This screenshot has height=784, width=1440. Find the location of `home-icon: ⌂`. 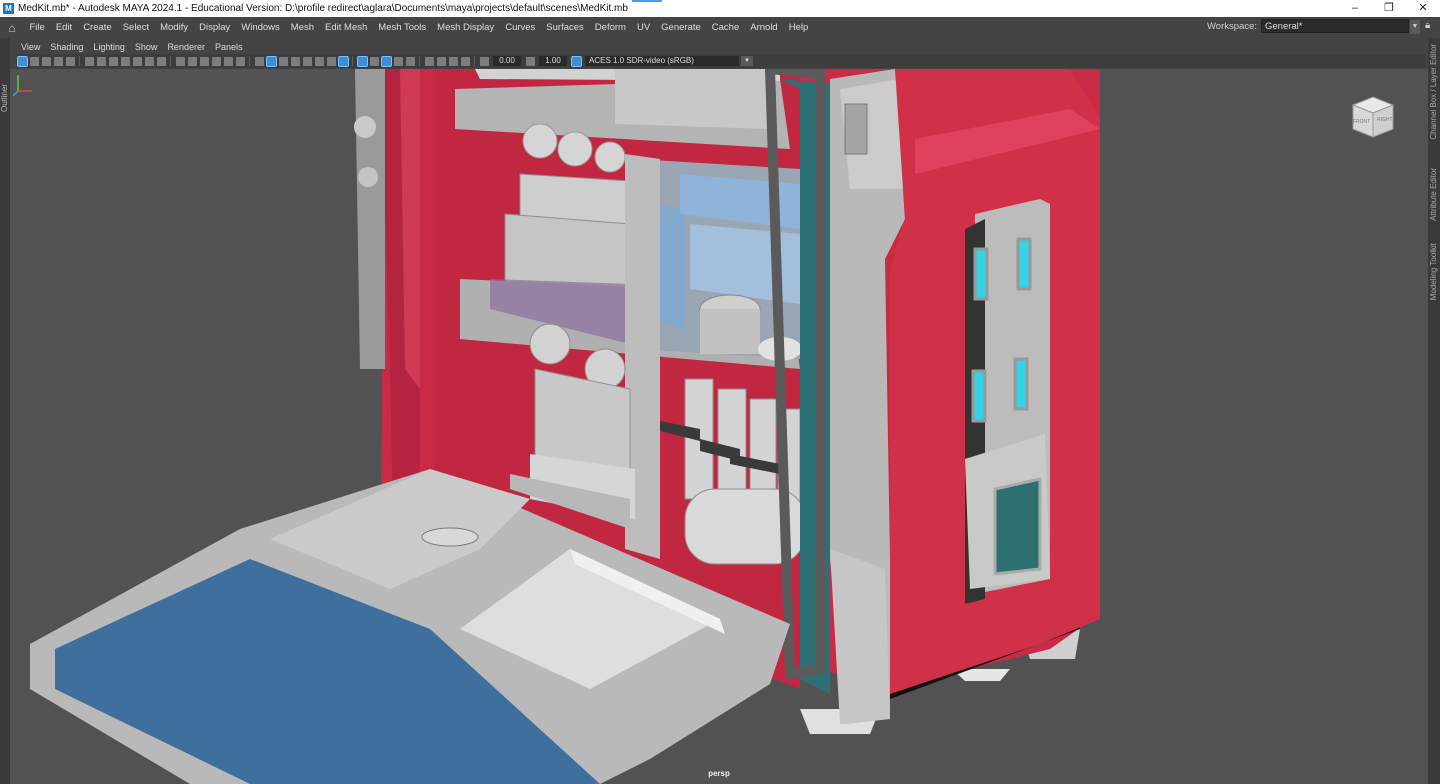

home-icon: ⌂ is located at coordinates (12, 28).